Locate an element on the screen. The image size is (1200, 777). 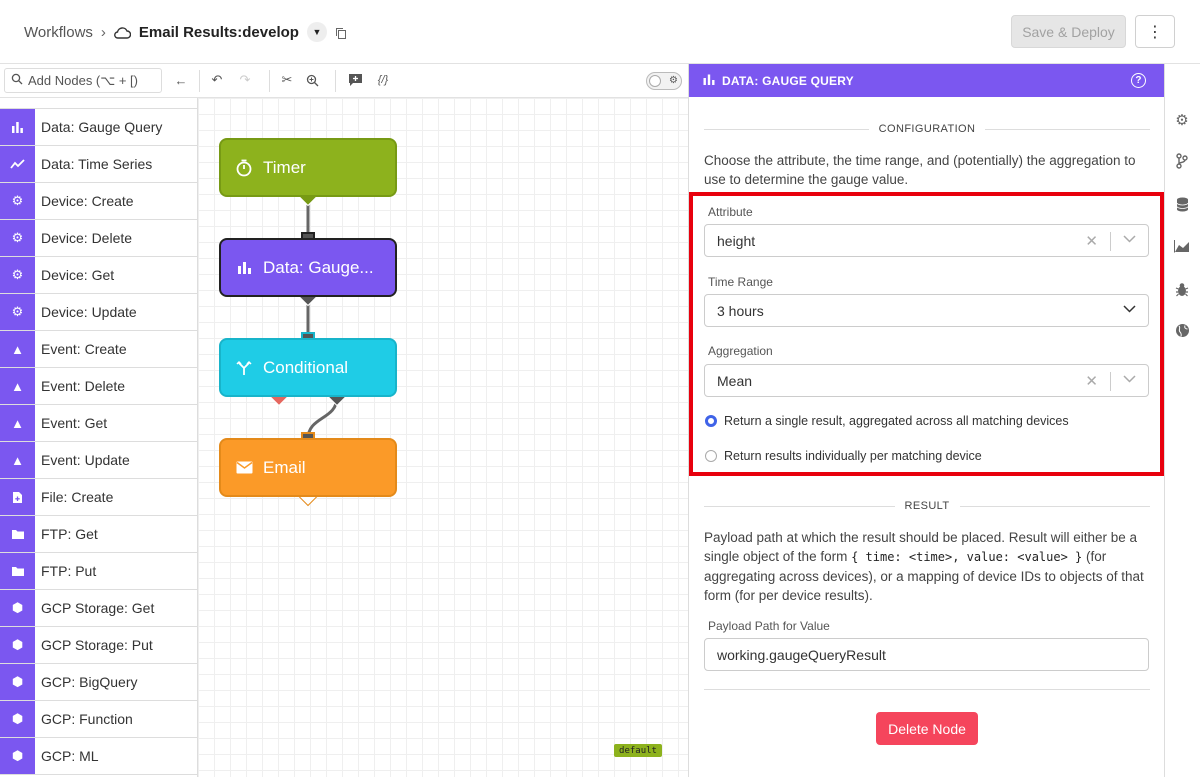
palette-item: ⚙ Device: Delete is located at coordinates (98, 238).